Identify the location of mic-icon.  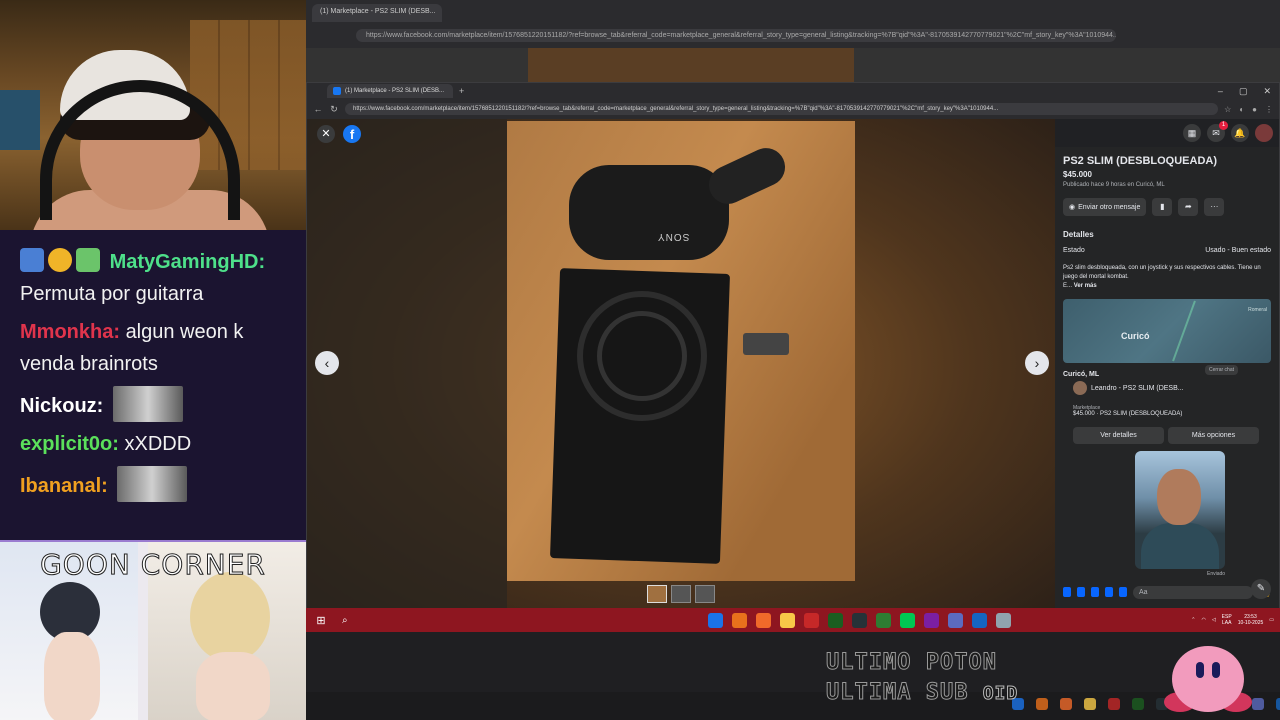
(1081, 592).